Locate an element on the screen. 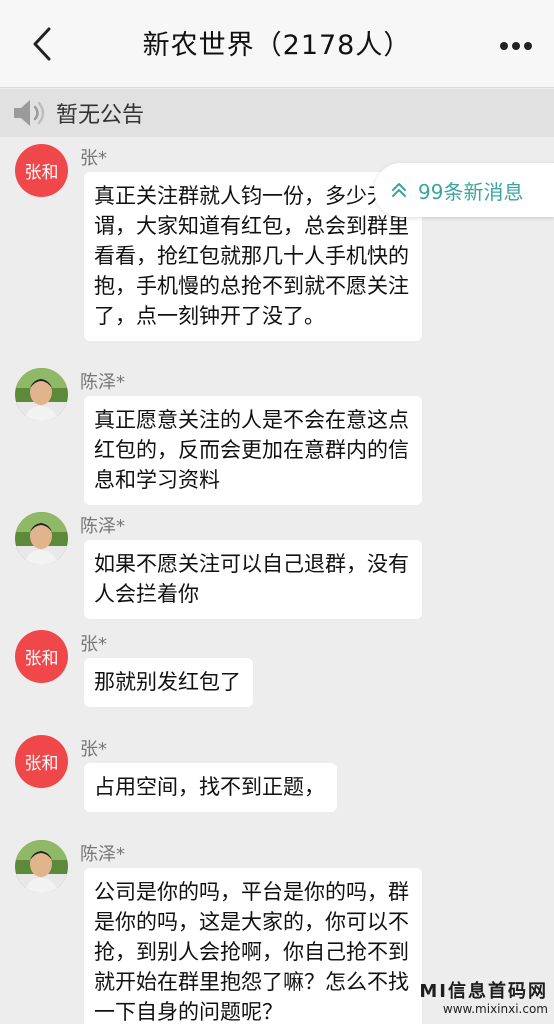 The width and height of the screenshot is (554, 1024). new-messages-button: 99条新消息 is located at coordinates (464, 190).